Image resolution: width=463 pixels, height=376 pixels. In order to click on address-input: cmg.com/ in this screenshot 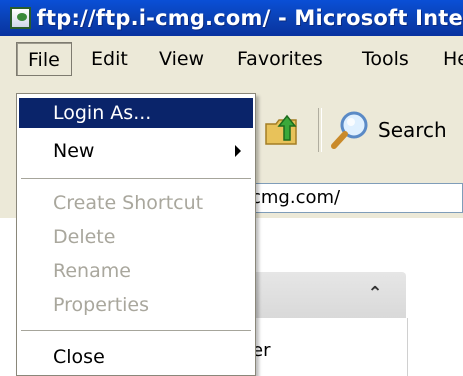, I will do `click(355, 198)`.